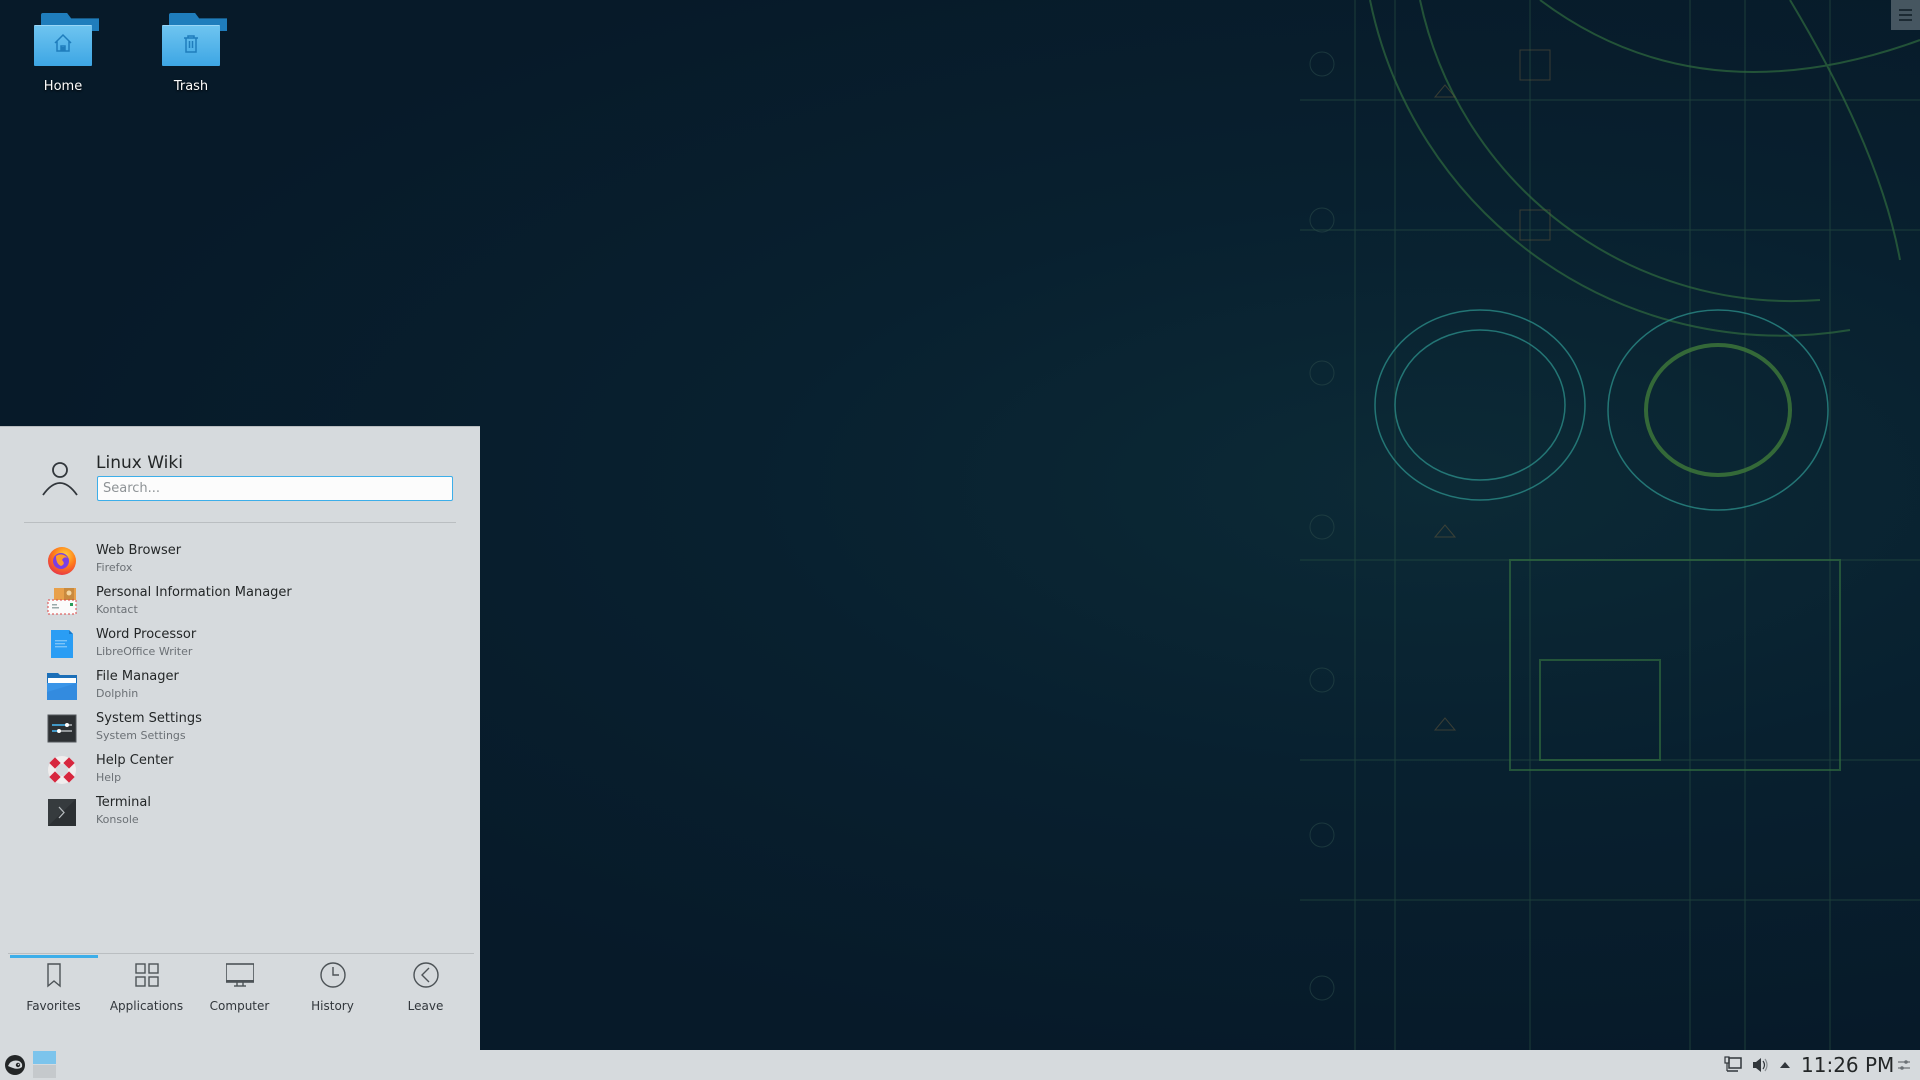  I want to click on settings-icon, so click(62, 728).